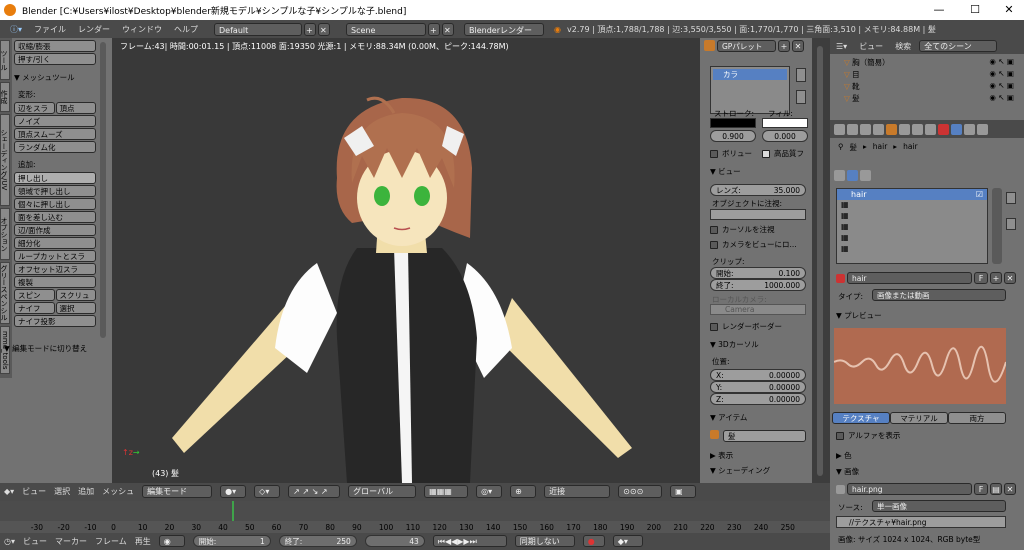 Image resolution: width=1024 pixels, height=550 pixels. I want to click on menu-window: ウィンドウ, so click(142, 29).